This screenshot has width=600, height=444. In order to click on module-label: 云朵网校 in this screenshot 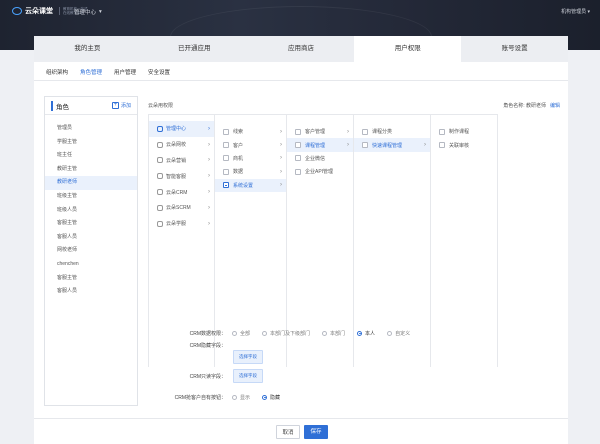, I will do `click(176, 145)`.